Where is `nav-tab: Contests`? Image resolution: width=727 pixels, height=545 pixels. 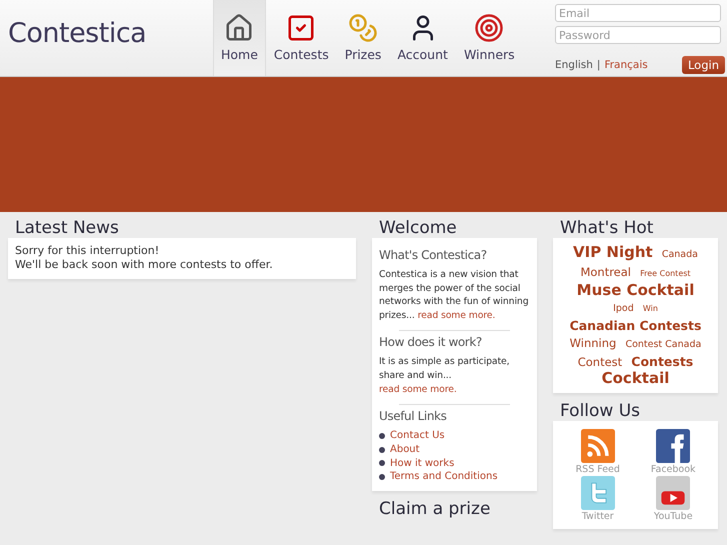 nav-tab: Contests is located at coordinates (301, 38).